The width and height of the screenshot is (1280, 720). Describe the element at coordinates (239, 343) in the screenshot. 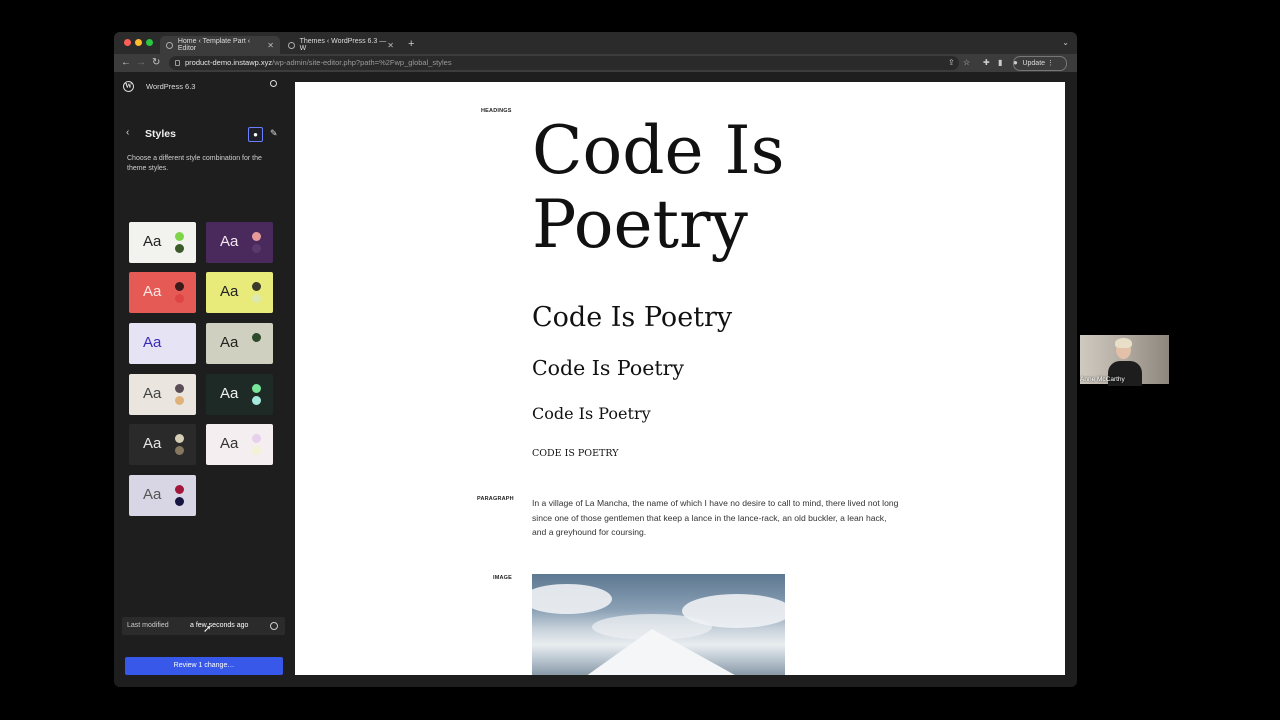

I see `style-variation-6: Aa` at that location.